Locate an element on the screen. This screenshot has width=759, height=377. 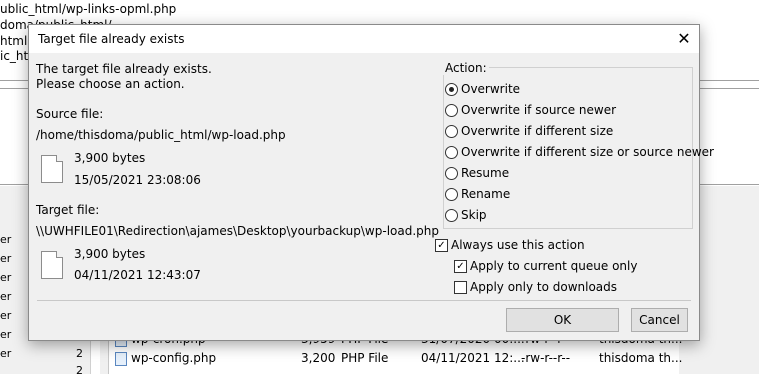
source-file-size: 3,900 bytes is located at coordinates (110, 158).